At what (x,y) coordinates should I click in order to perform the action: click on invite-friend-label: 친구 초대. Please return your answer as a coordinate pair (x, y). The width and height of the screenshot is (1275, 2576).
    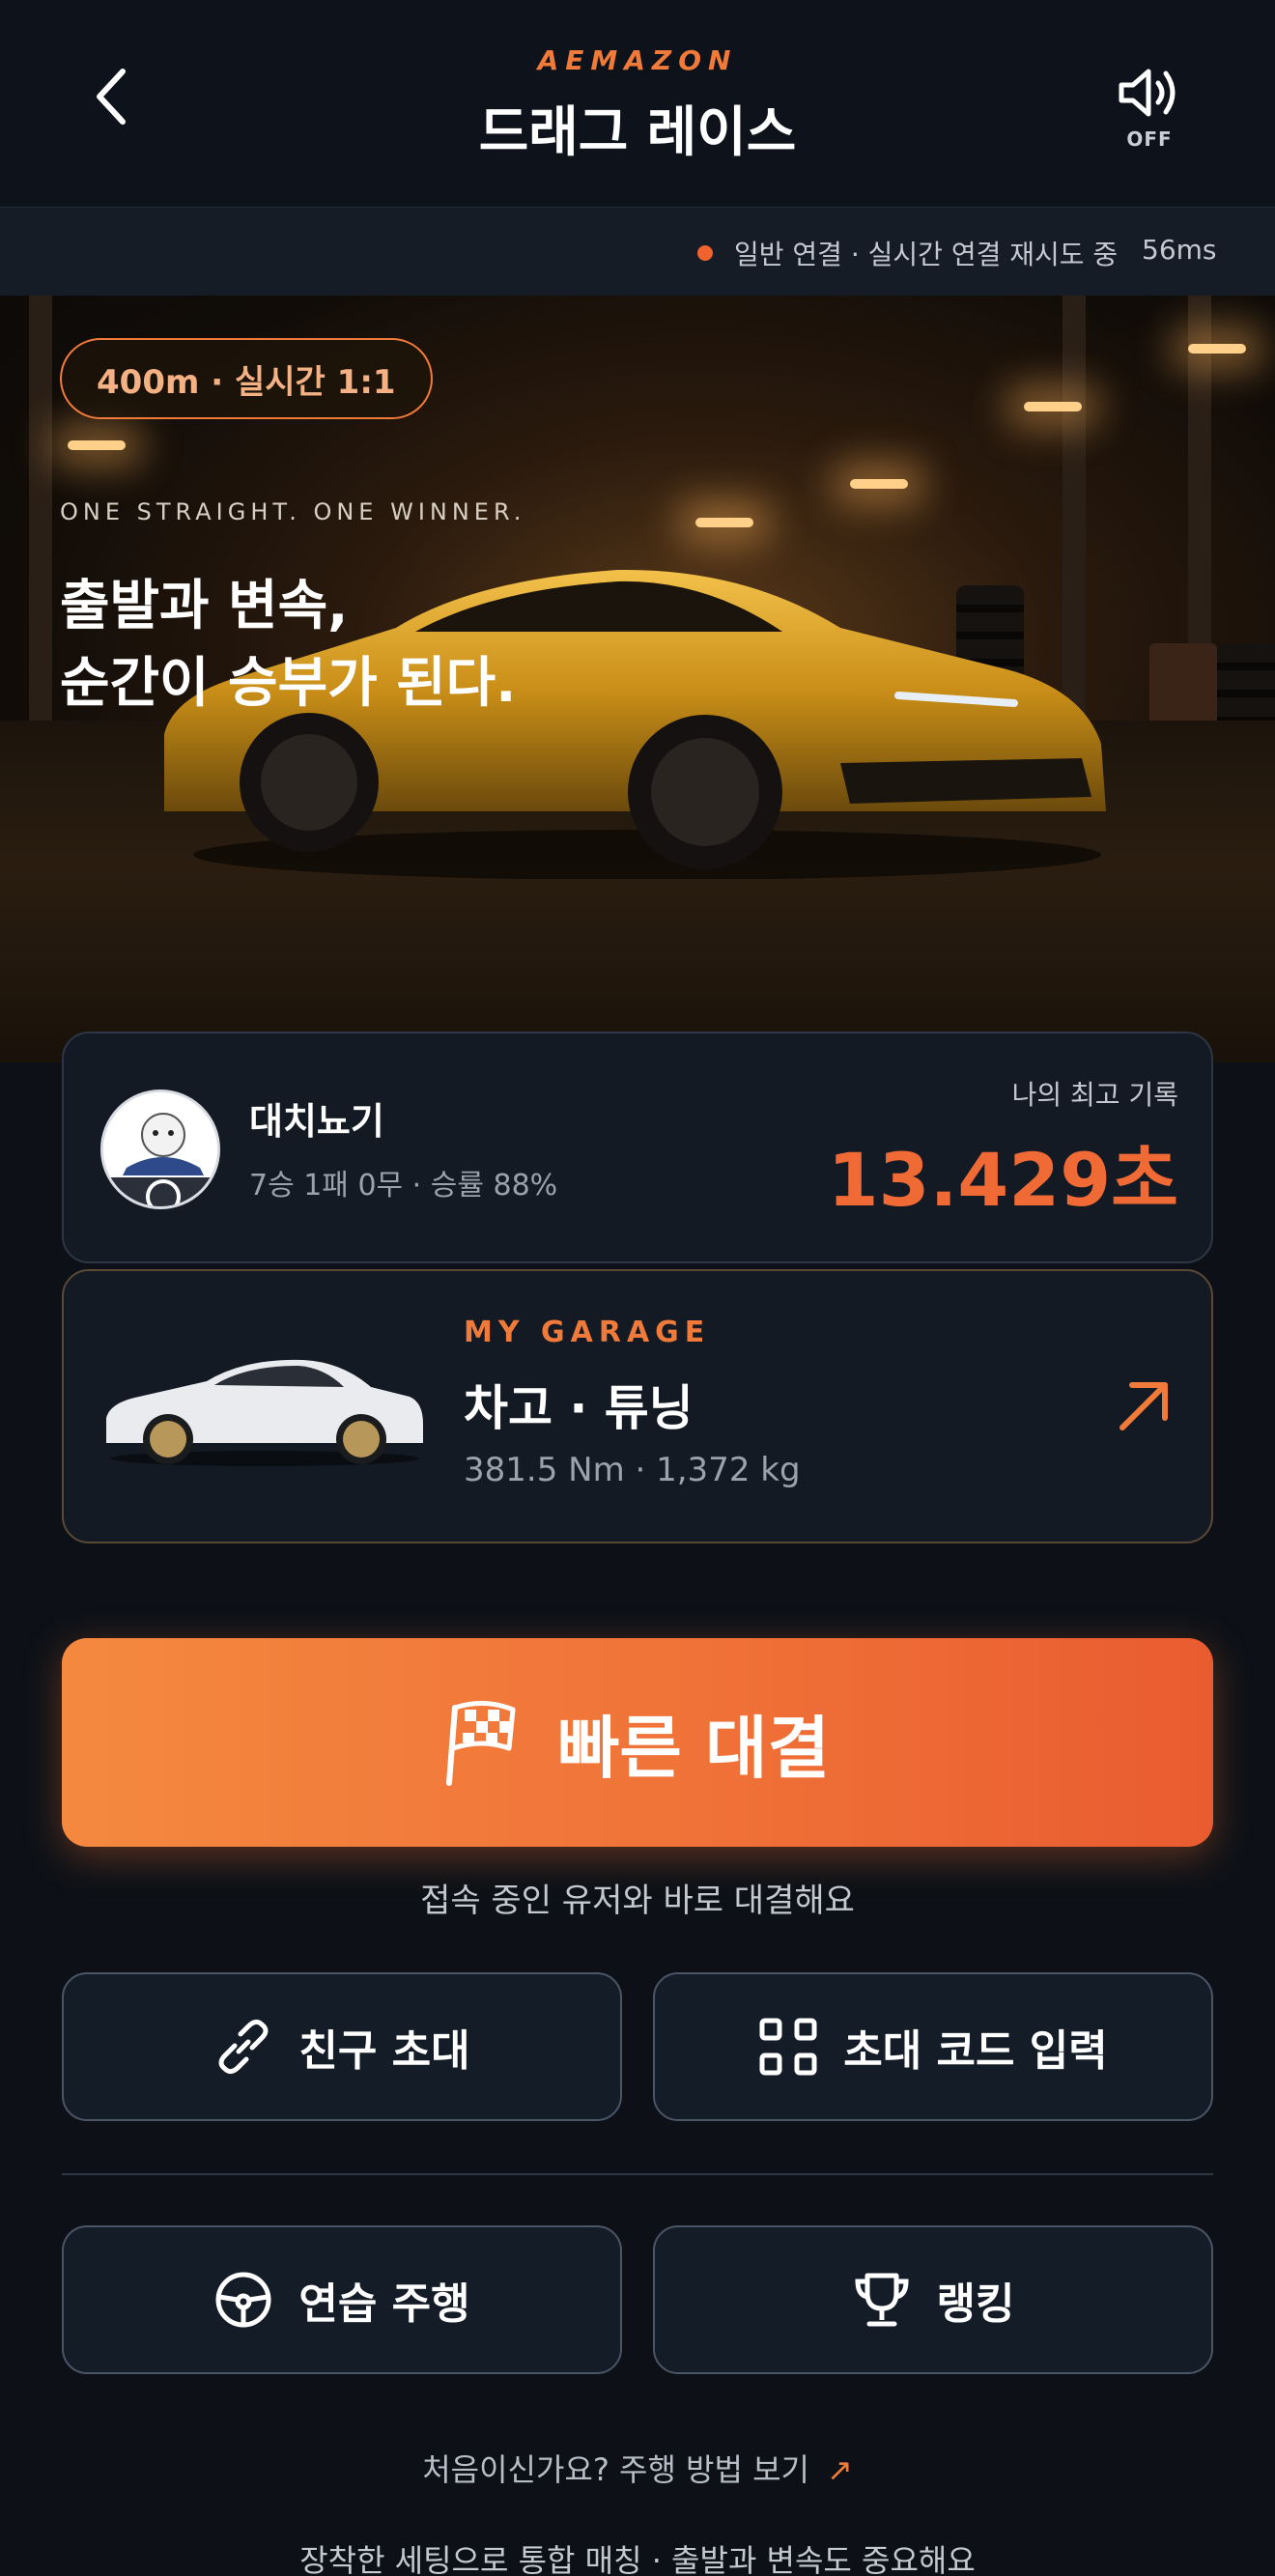
    Looking at the image, I should click on (384, 2051).